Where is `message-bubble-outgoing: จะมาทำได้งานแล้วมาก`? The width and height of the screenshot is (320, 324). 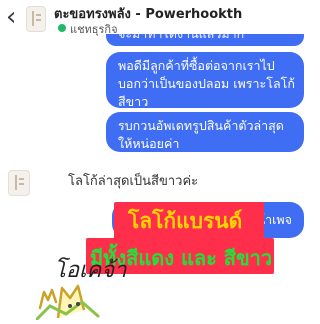
message-bubble-outgoing: จะมาทำได้งานแล้วมาก is located at coordinates (205, 40).